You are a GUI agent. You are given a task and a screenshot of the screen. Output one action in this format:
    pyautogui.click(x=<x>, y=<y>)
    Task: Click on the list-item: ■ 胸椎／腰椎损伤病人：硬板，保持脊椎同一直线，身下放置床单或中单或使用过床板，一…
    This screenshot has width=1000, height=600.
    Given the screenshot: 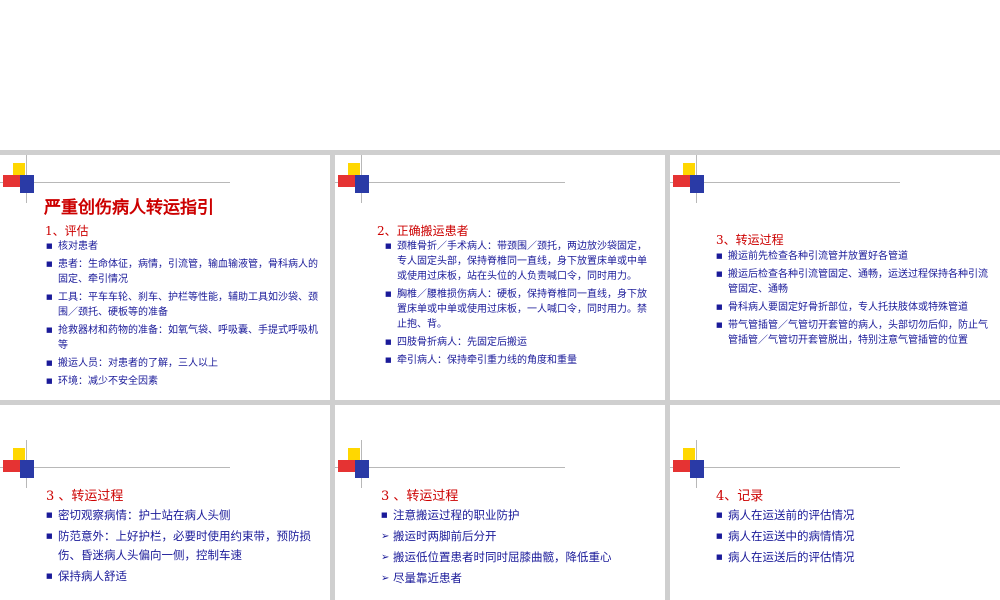 What is the action you would take?
    pyautogui.click(x=516, y=309)
    